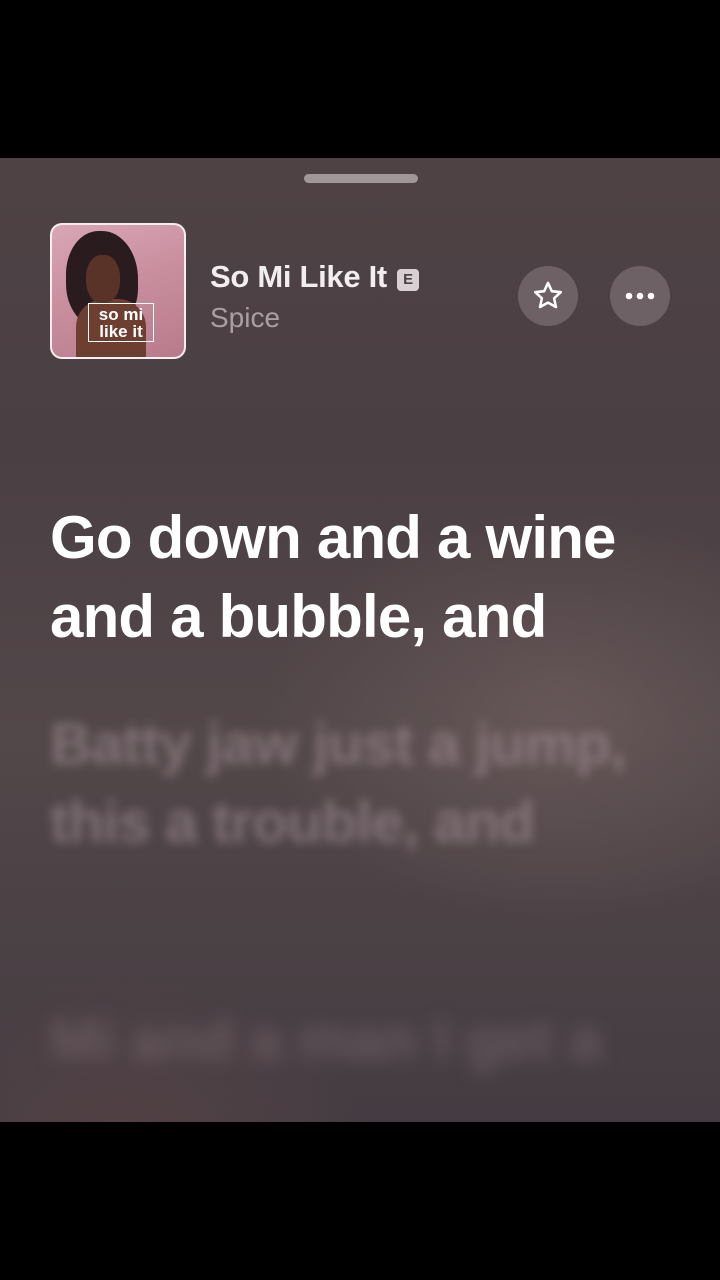  I want to click on ellipsis-icon, so click(640, 296).